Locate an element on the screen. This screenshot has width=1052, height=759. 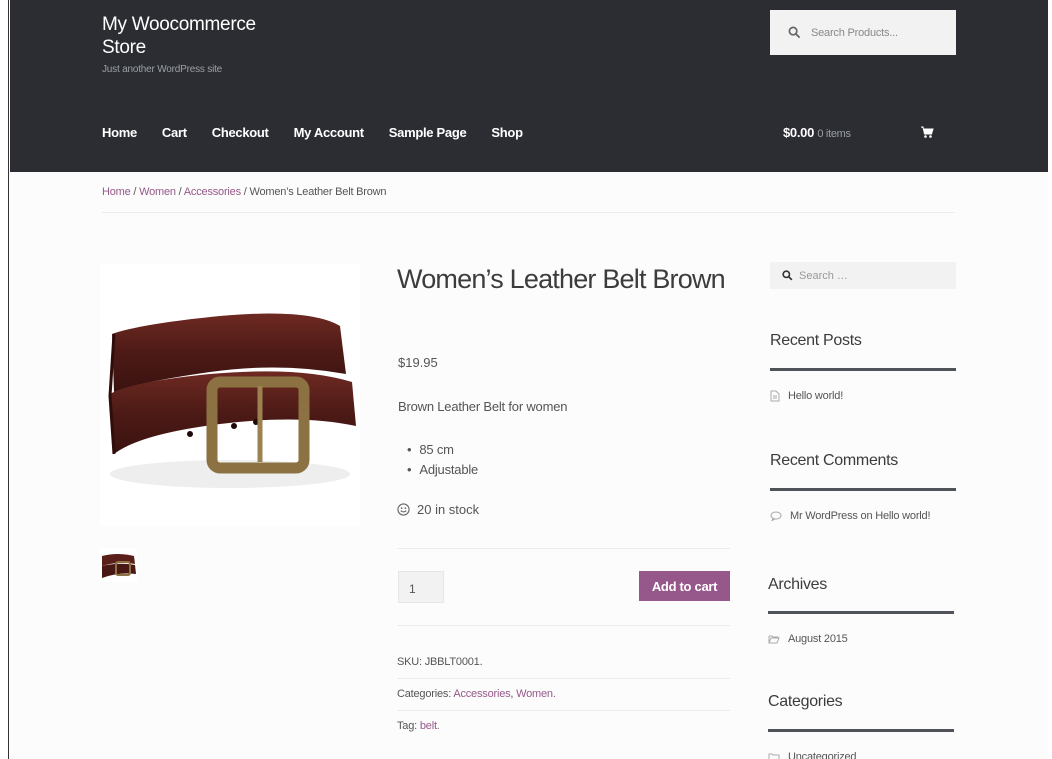
site-tagline: Just another WordPress site is located at coordinates (162, 69).